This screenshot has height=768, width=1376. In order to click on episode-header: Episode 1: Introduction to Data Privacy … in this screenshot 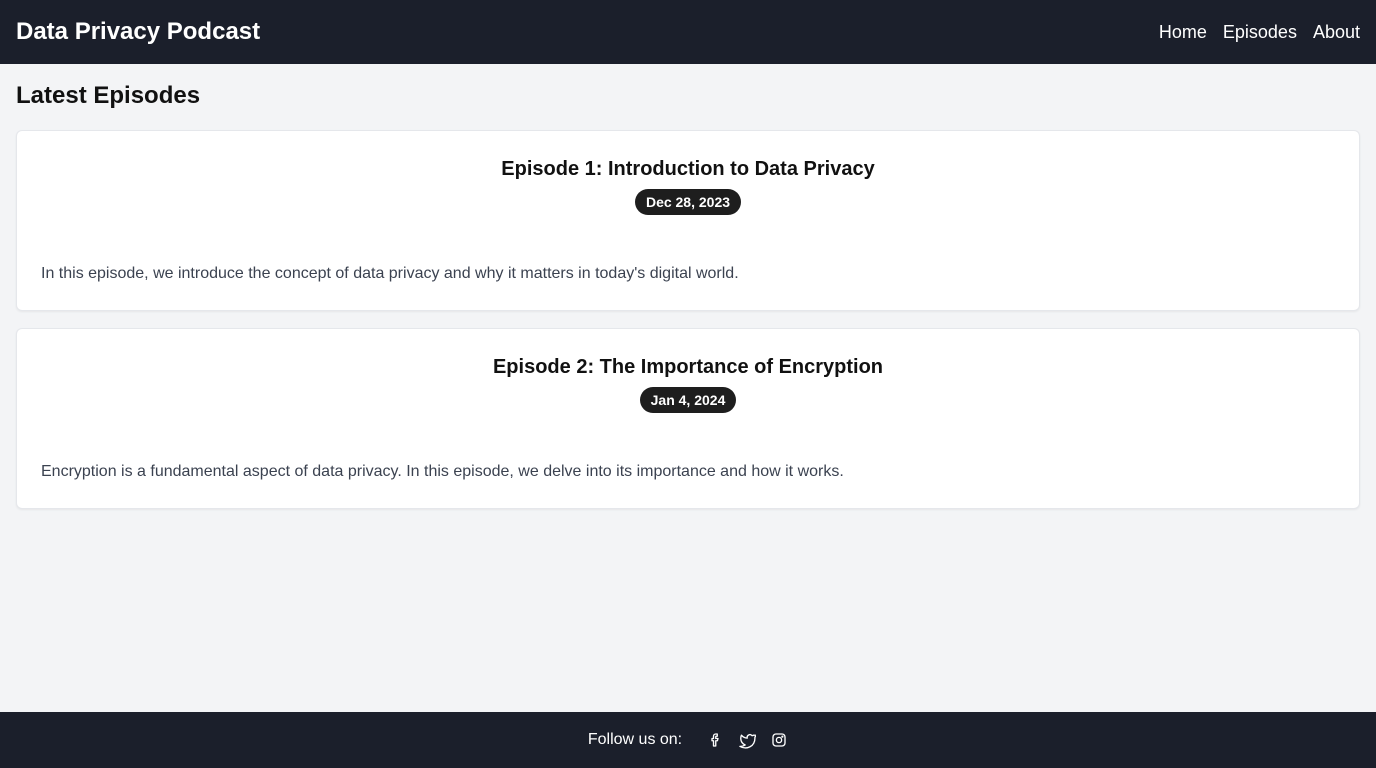, I will do `click(688, 186)`.